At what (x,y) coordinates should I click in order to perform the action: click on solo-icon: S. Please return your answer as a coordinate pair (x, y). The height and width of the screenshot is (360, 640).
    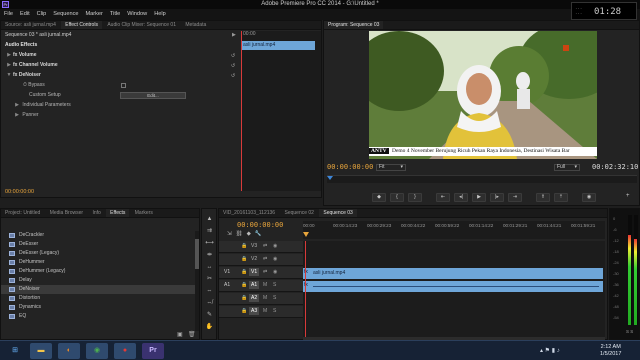
    Looking at the image, I should click on (274, 285).